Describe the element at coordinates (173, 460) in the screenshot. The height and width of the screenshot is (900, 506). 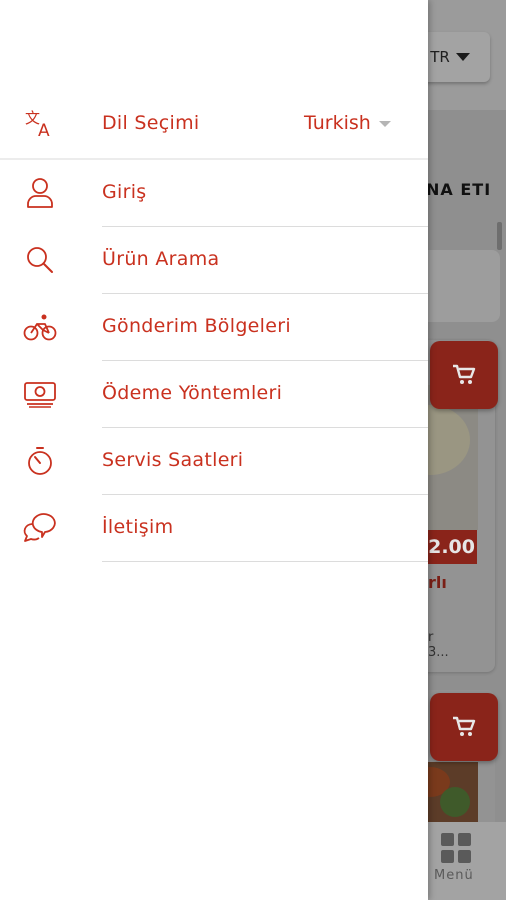
I see `menu-item-label: Servis Saatleri` at that location.